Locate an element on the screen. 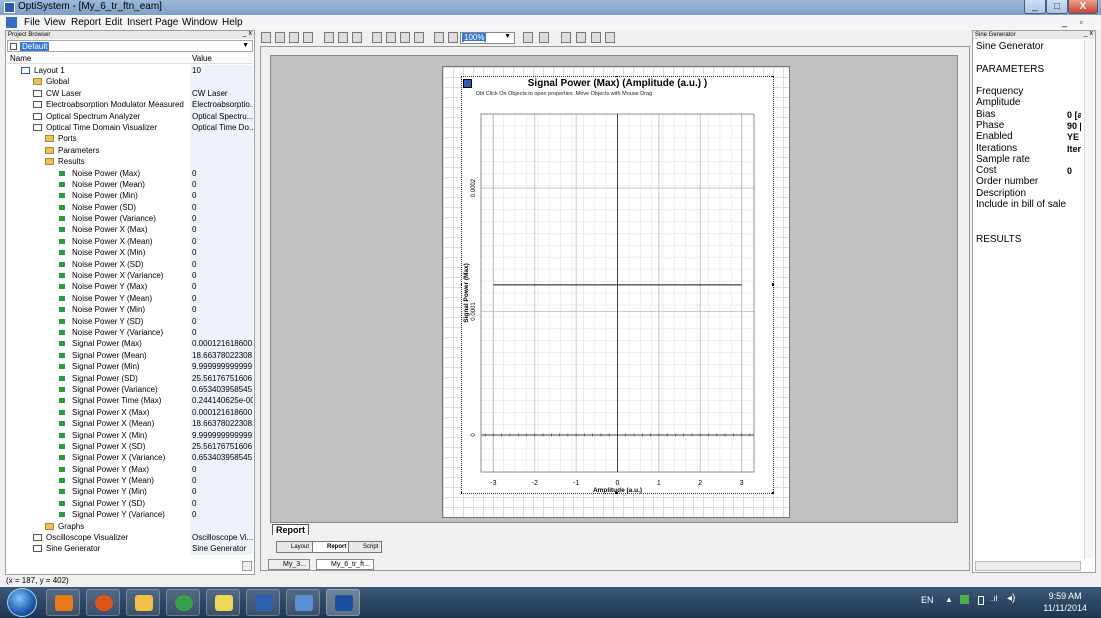 The height and width of the screenshot is (618, 1101). zoom-in-icon is located at coordinates (439, 37).